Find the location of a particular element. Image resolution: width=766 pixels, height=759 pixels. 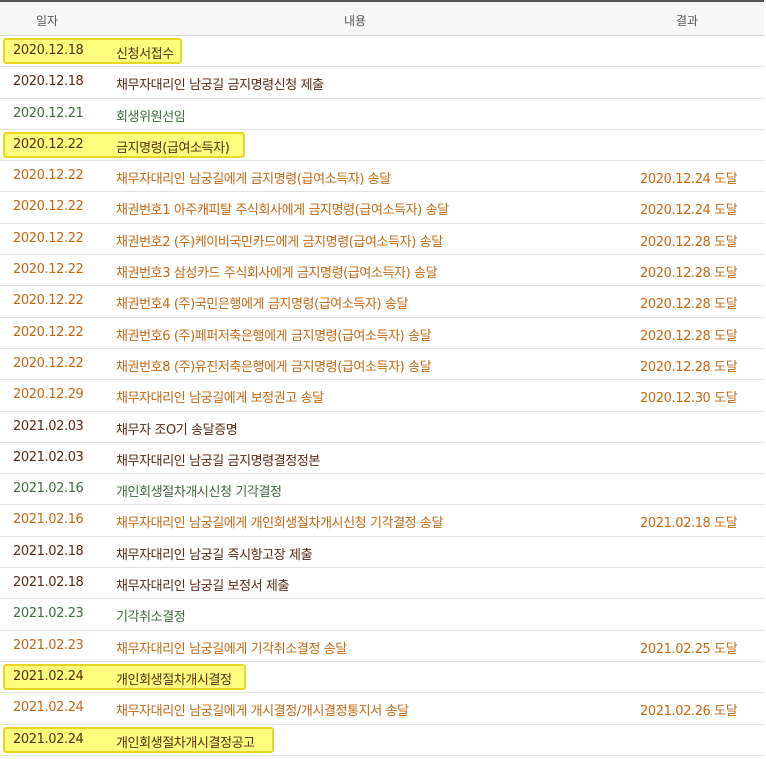

row-content: 채권번호2 (주)케이비국민카드에게 금지명령(급여소득자) 송달 is located at coordinates (279, 242).